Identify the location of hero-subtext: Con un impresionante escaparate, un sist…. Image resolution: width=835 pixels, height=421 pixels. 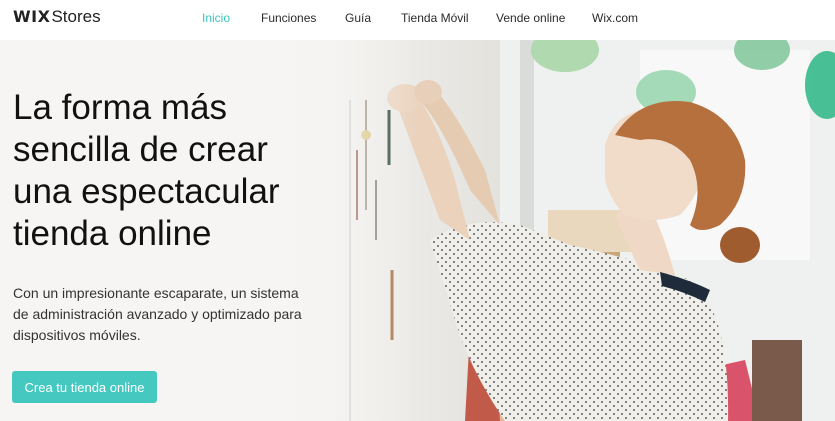
(157, 314).